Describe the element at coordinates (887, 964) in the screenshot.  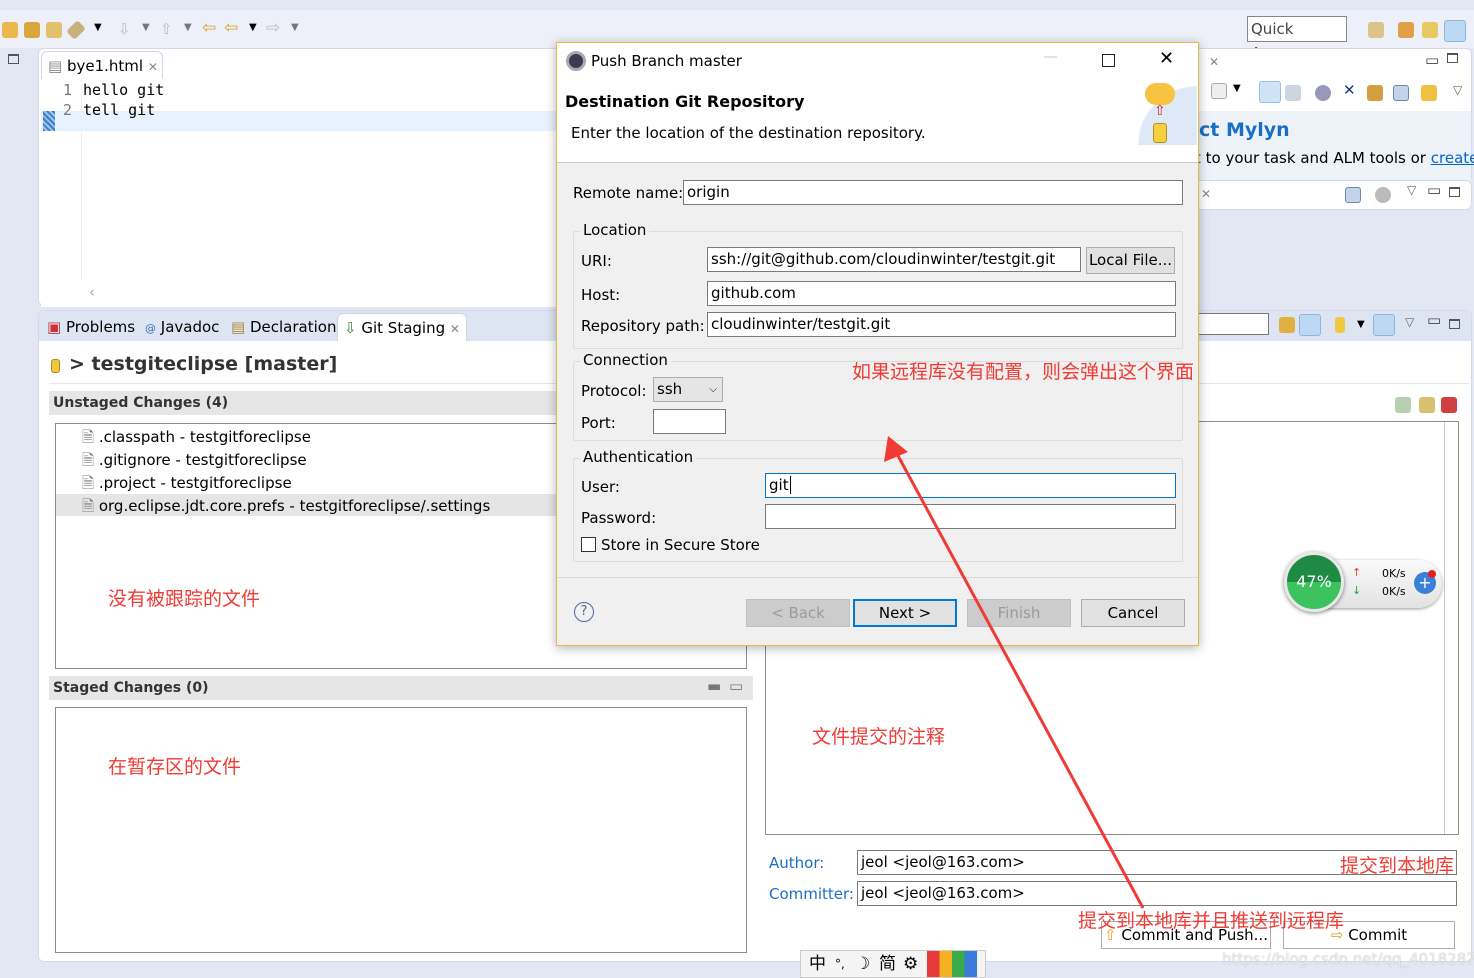
I see `ime-simplified: 简` at that location.